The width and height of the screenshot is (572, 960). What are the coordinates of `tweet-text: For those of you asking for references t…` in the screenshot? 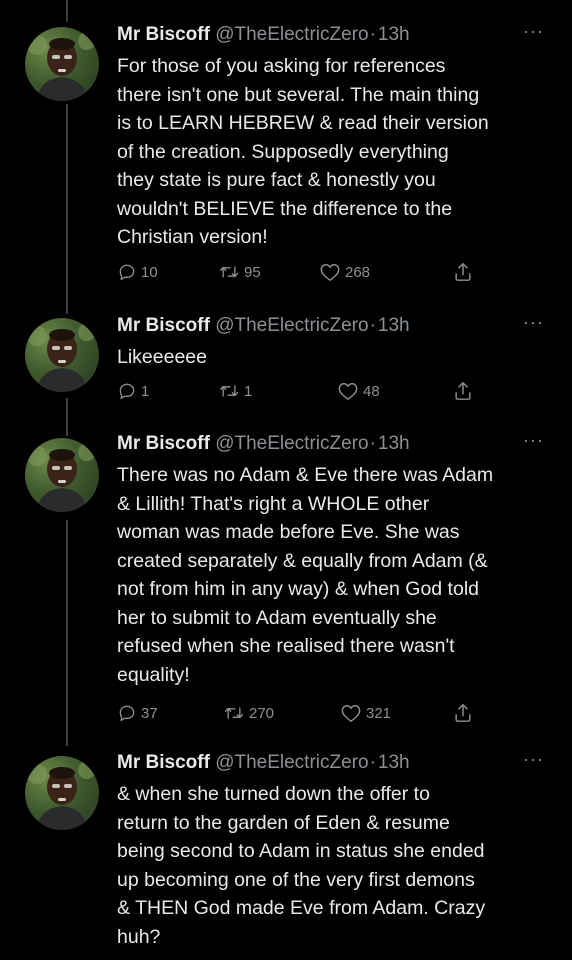 It's located at (303, 151).